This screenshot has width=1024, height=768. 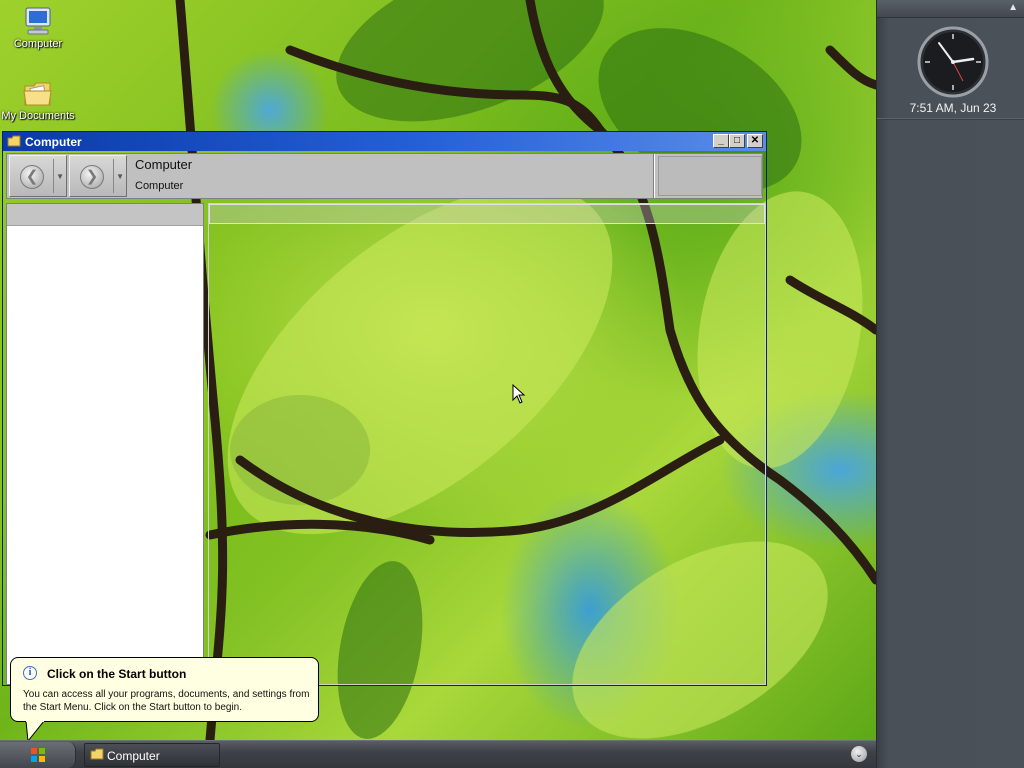 I want to click on windows-flag-icon, so click(x=38, y=755).